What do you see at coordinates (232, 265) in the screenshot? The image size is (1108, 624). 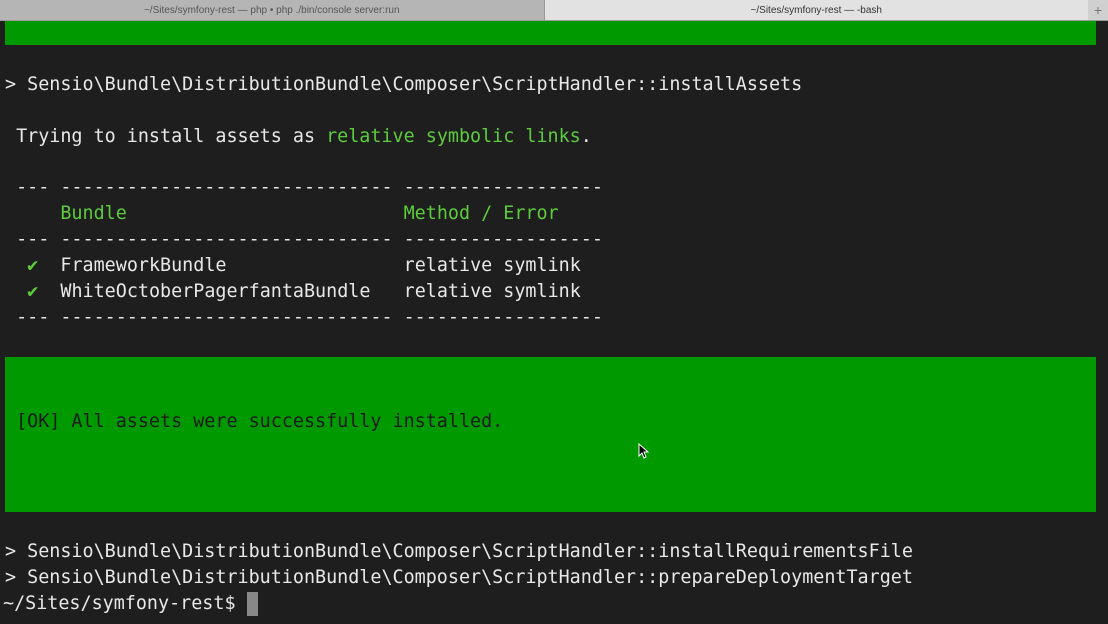 I see `row-bundle: FrameworkBundle` at bounding box center [232, 265].